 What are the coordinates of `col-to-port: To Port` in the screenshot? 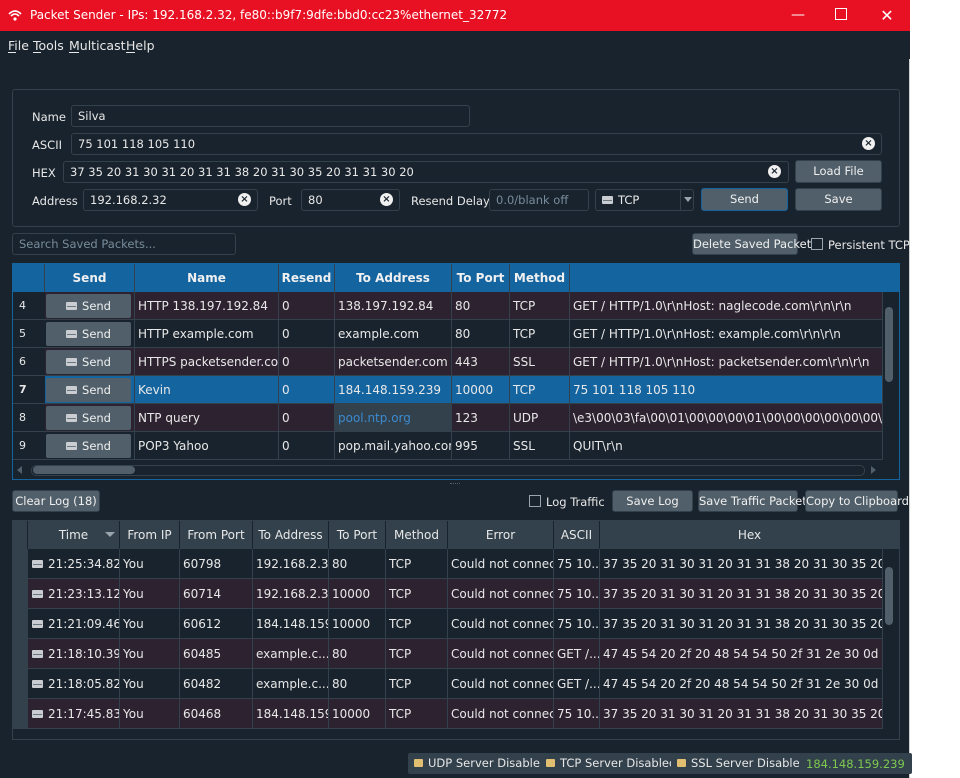 It's located at (481, 278).